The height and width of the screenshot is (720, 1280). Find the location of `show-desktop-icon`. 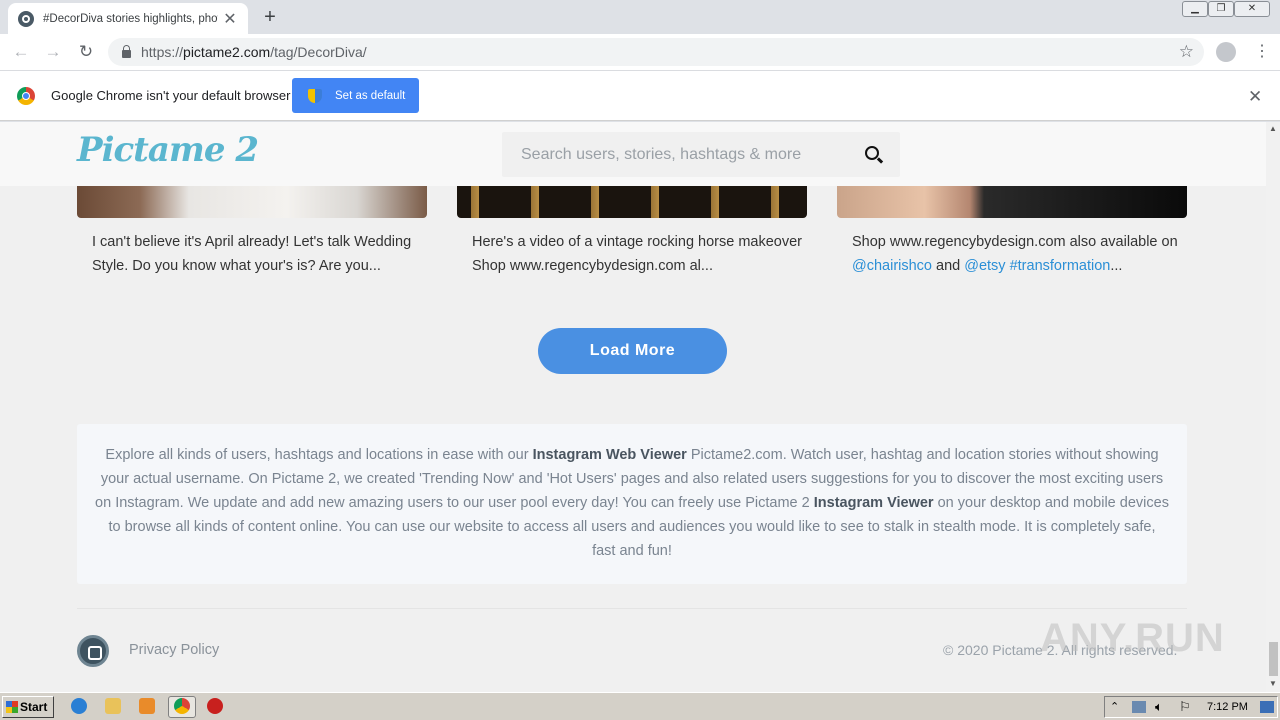

show-desktop-icon is located at coordinates (1267, 707).